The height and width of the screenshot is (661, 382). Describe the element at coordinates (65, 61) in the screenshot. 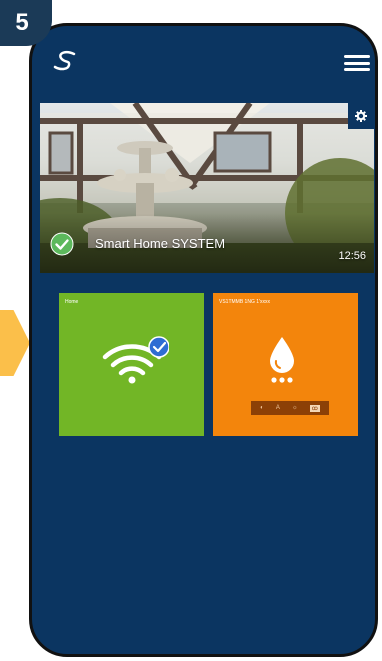

I see `s-logo-icon` at that location.